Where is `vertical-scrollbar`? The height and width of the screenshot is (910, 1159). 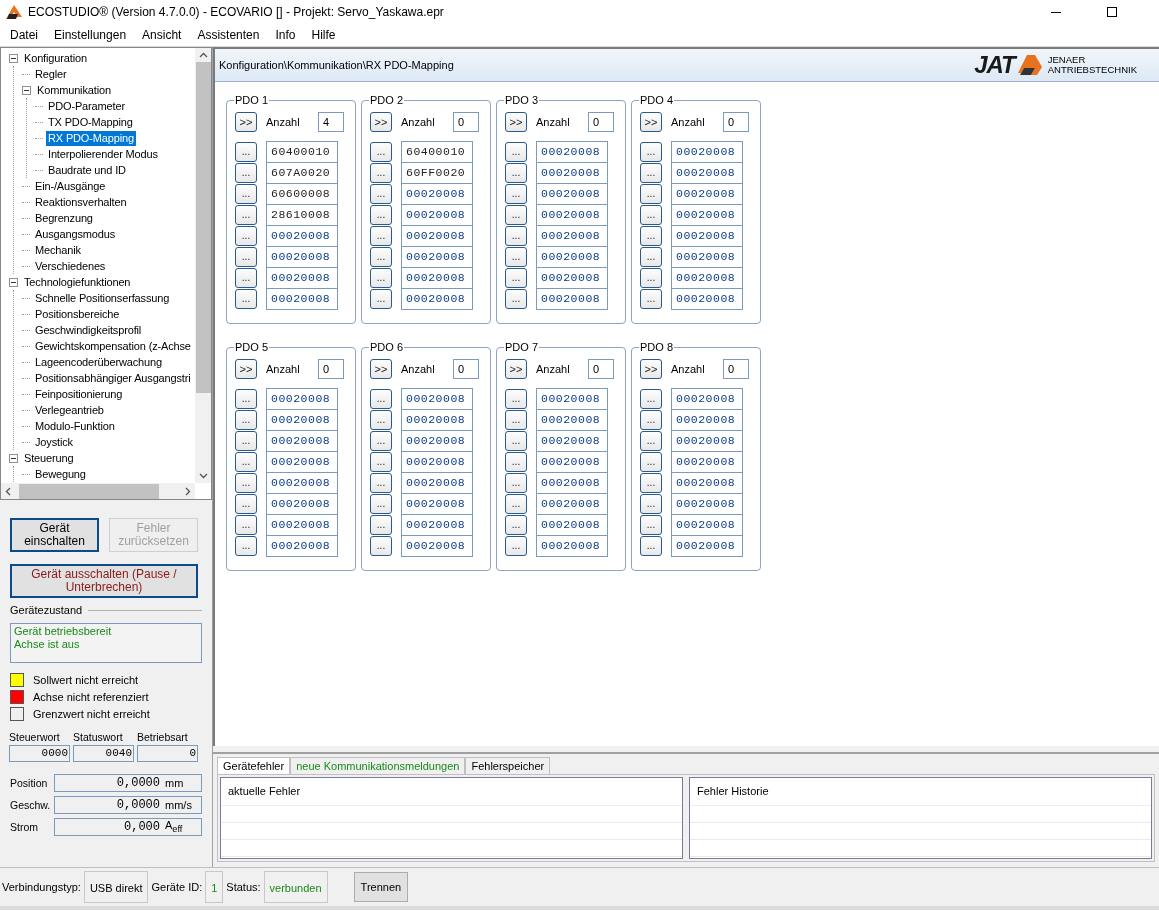
vertical-scrollbar is located at coordinates (203, 265).